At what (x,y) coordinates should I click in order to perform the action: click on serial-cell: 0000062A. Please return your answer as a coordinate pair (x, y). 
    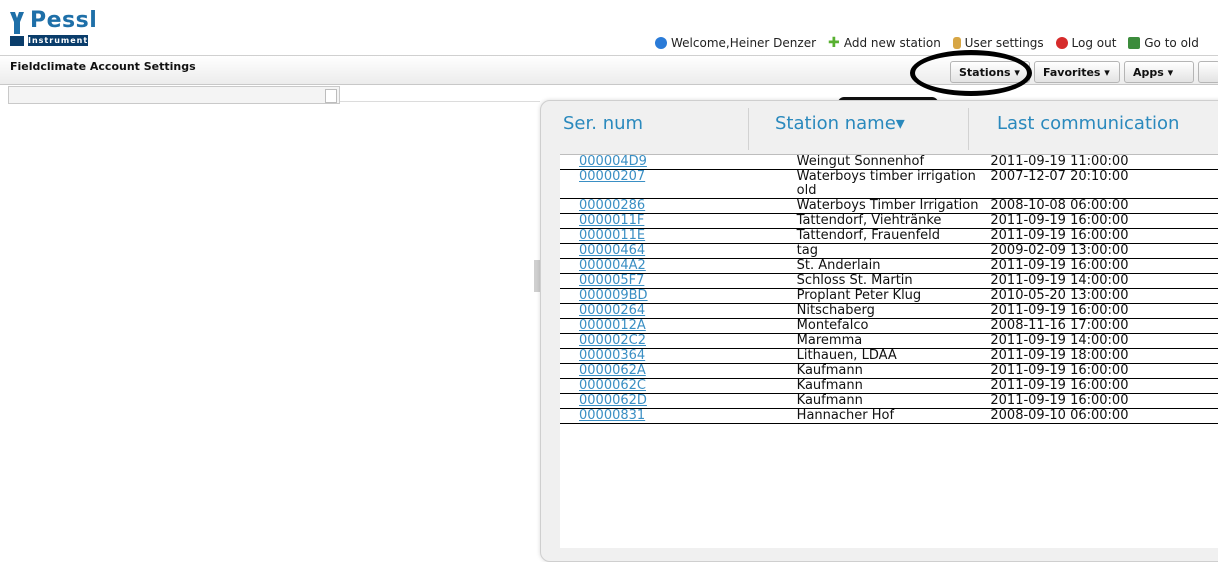
    Looking at the image, I should click on (671, 371).